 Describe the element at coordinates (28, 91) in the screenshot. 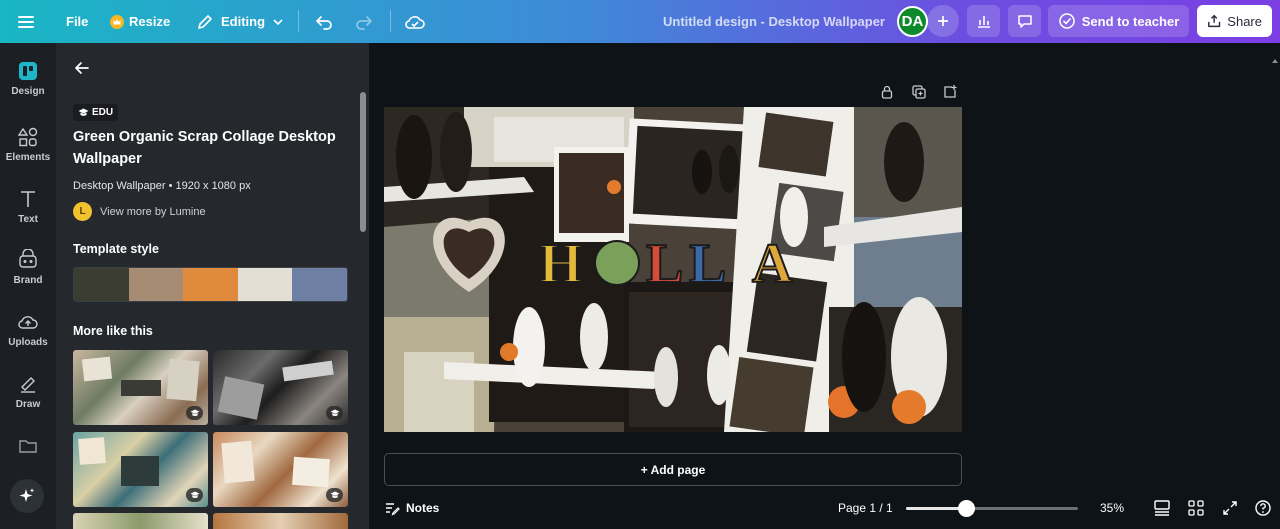

I see `rail-label: Design` at that location.